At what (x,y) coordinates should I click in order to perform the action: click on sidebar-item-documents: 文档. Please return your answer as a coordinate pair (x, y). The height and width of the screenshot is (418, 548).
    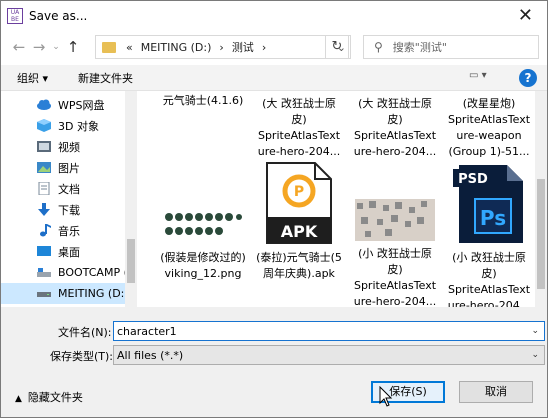
    Looking at the image, I should click on (64, 188).